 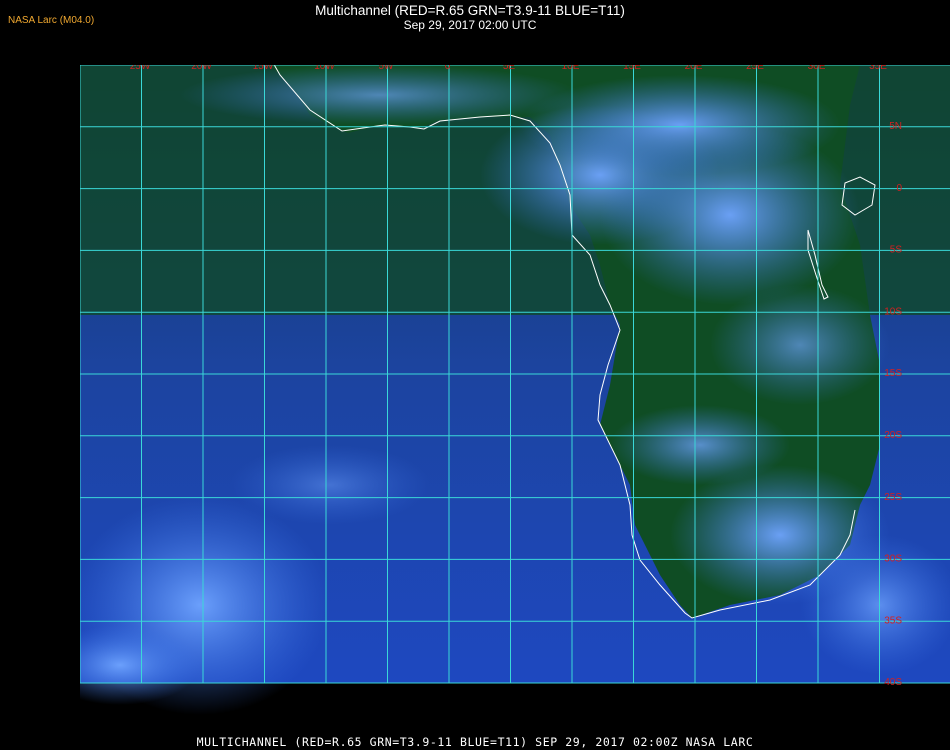 What do you see at coordinates (899, 188) in the screenshot?
I see `lat-label: 0` at bounding box center [899, 188].